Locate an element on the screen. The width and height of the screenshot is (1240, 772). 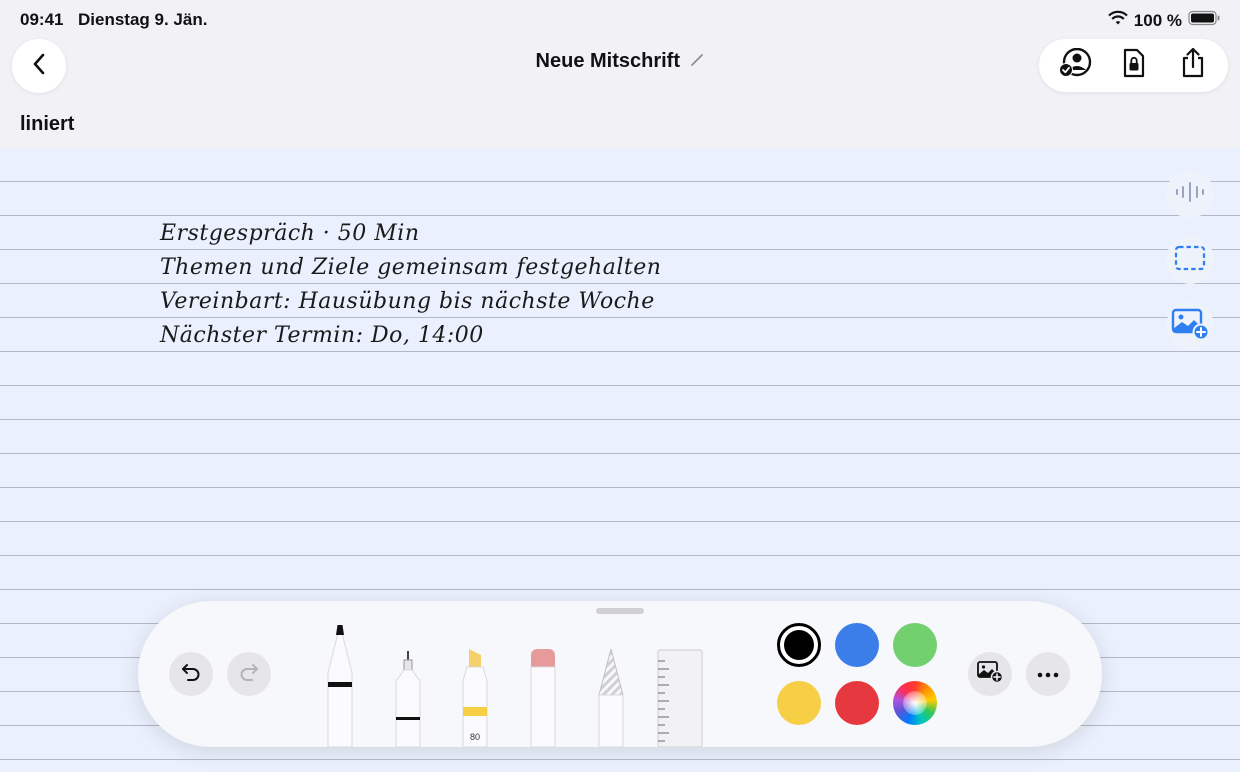
audio-record-button is located at coordinates (1190, 194).